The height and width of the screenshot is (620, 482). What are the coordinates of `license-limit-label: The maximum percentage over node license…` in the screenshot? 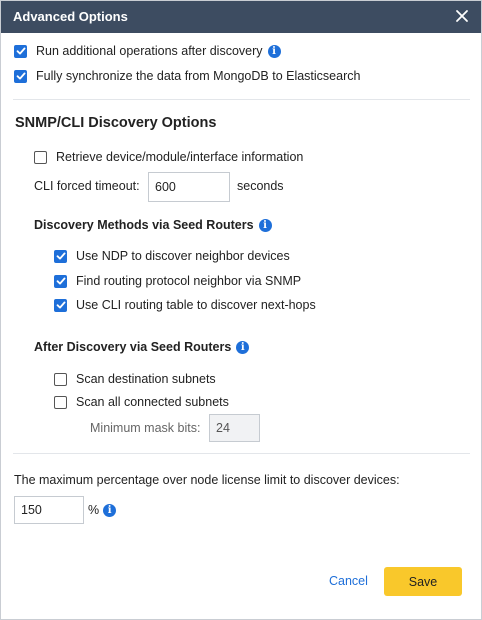 It's located at (207, 480).